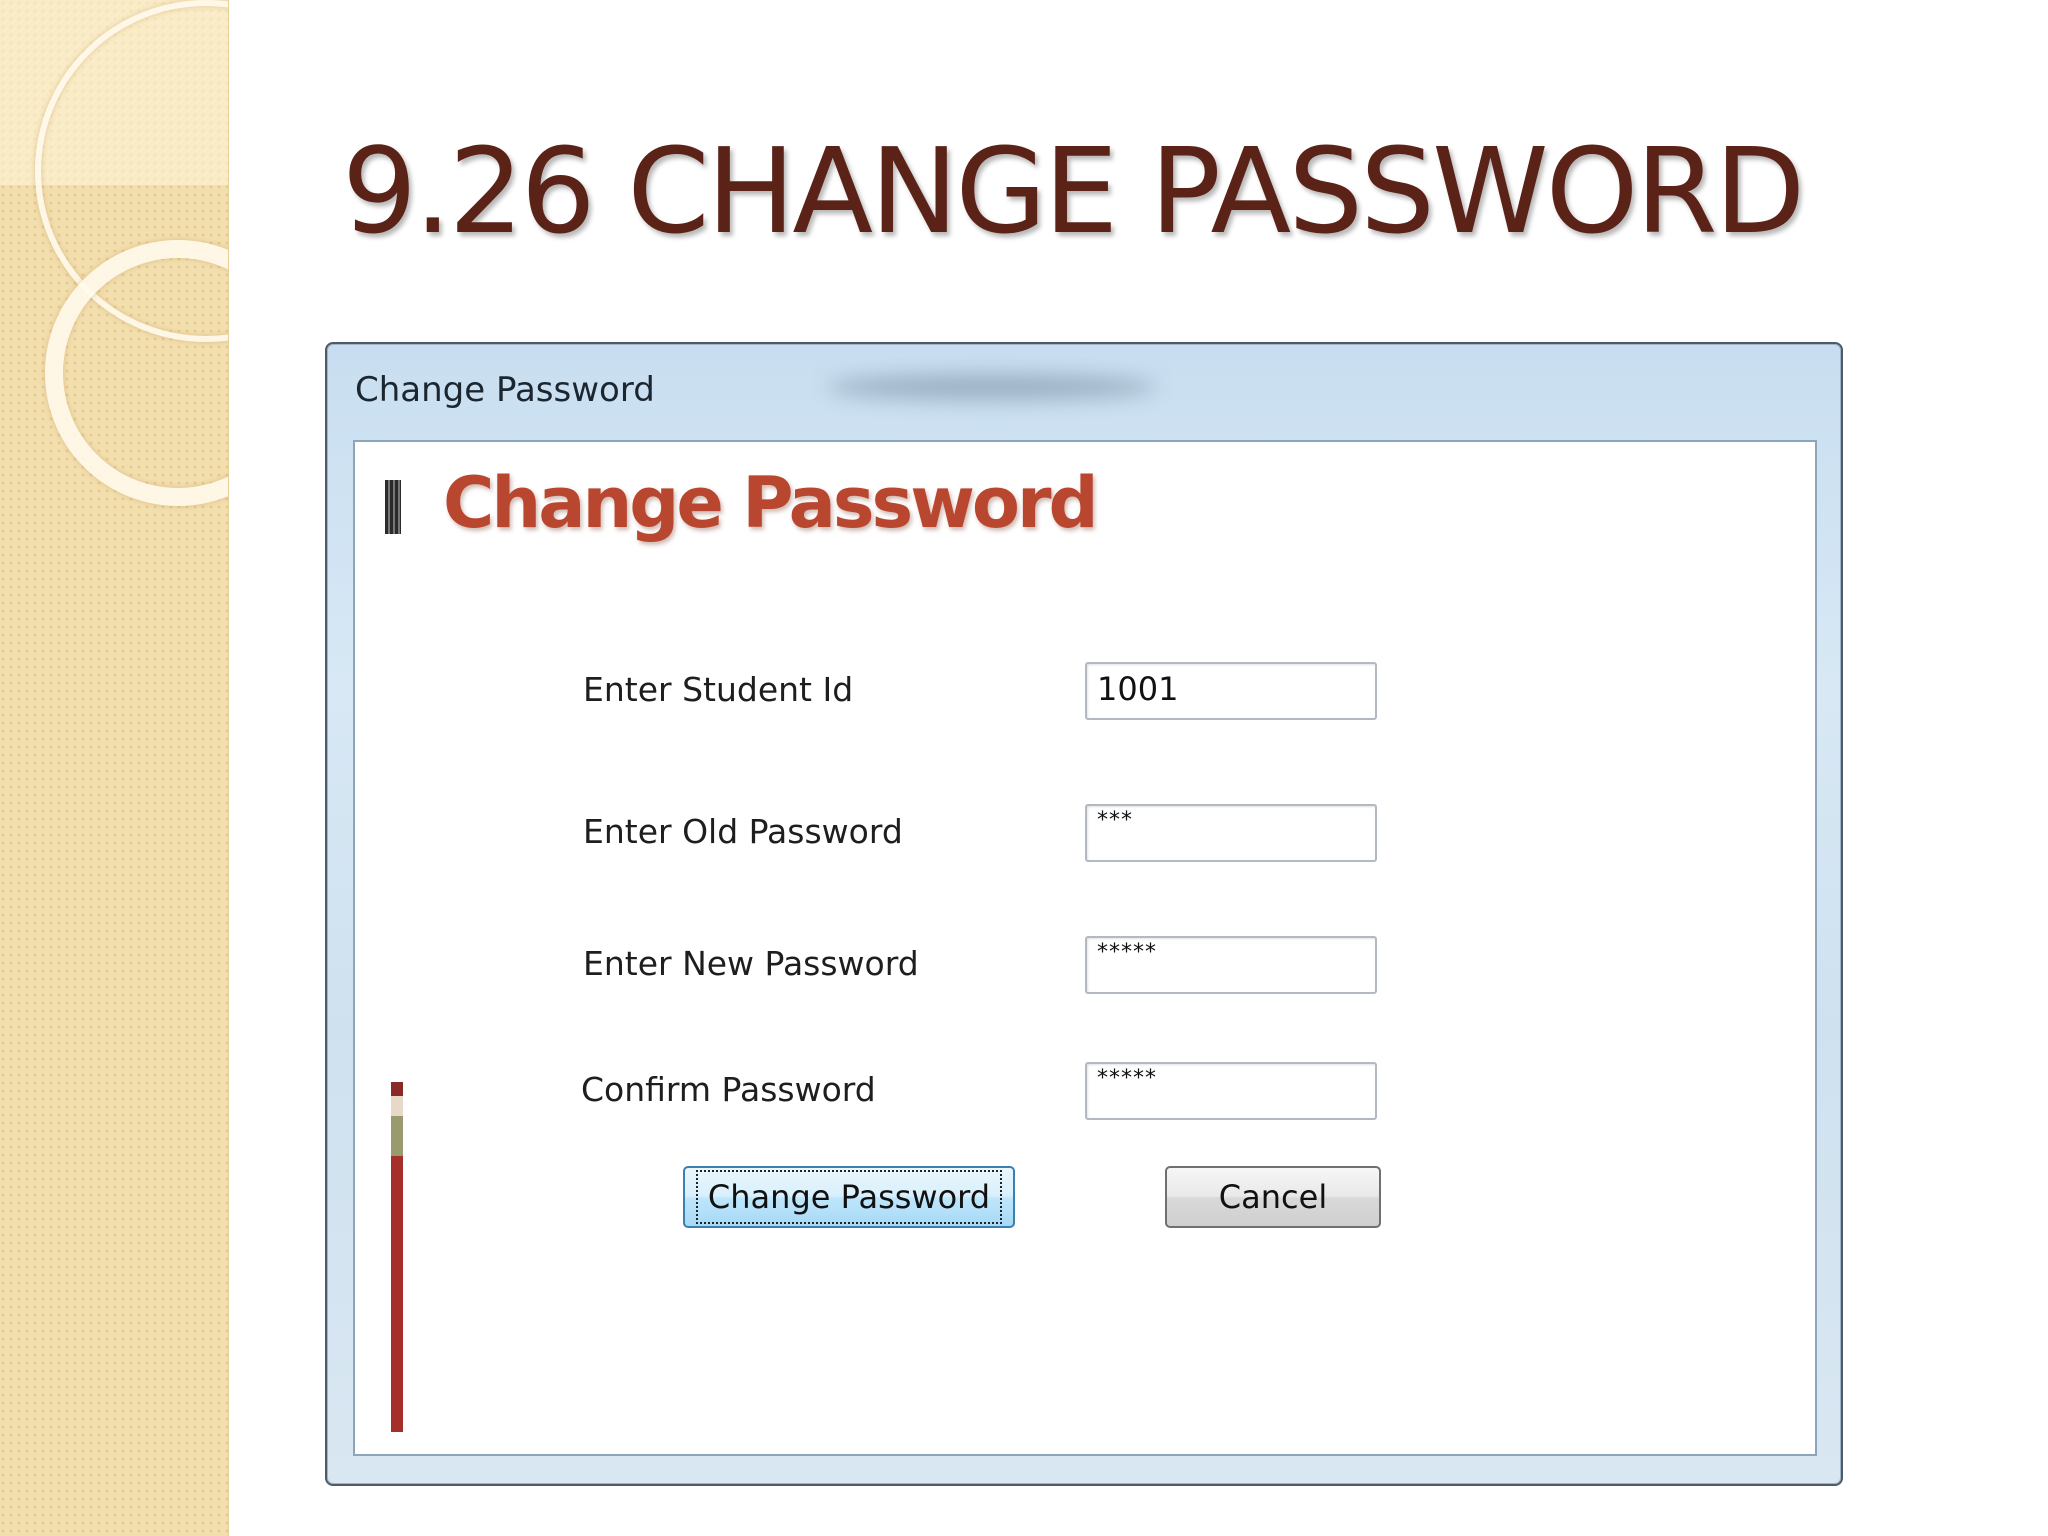  Describe the element at coordinates (771, 503) in the screenshot. I see `form-heading: Change Password` at that location.